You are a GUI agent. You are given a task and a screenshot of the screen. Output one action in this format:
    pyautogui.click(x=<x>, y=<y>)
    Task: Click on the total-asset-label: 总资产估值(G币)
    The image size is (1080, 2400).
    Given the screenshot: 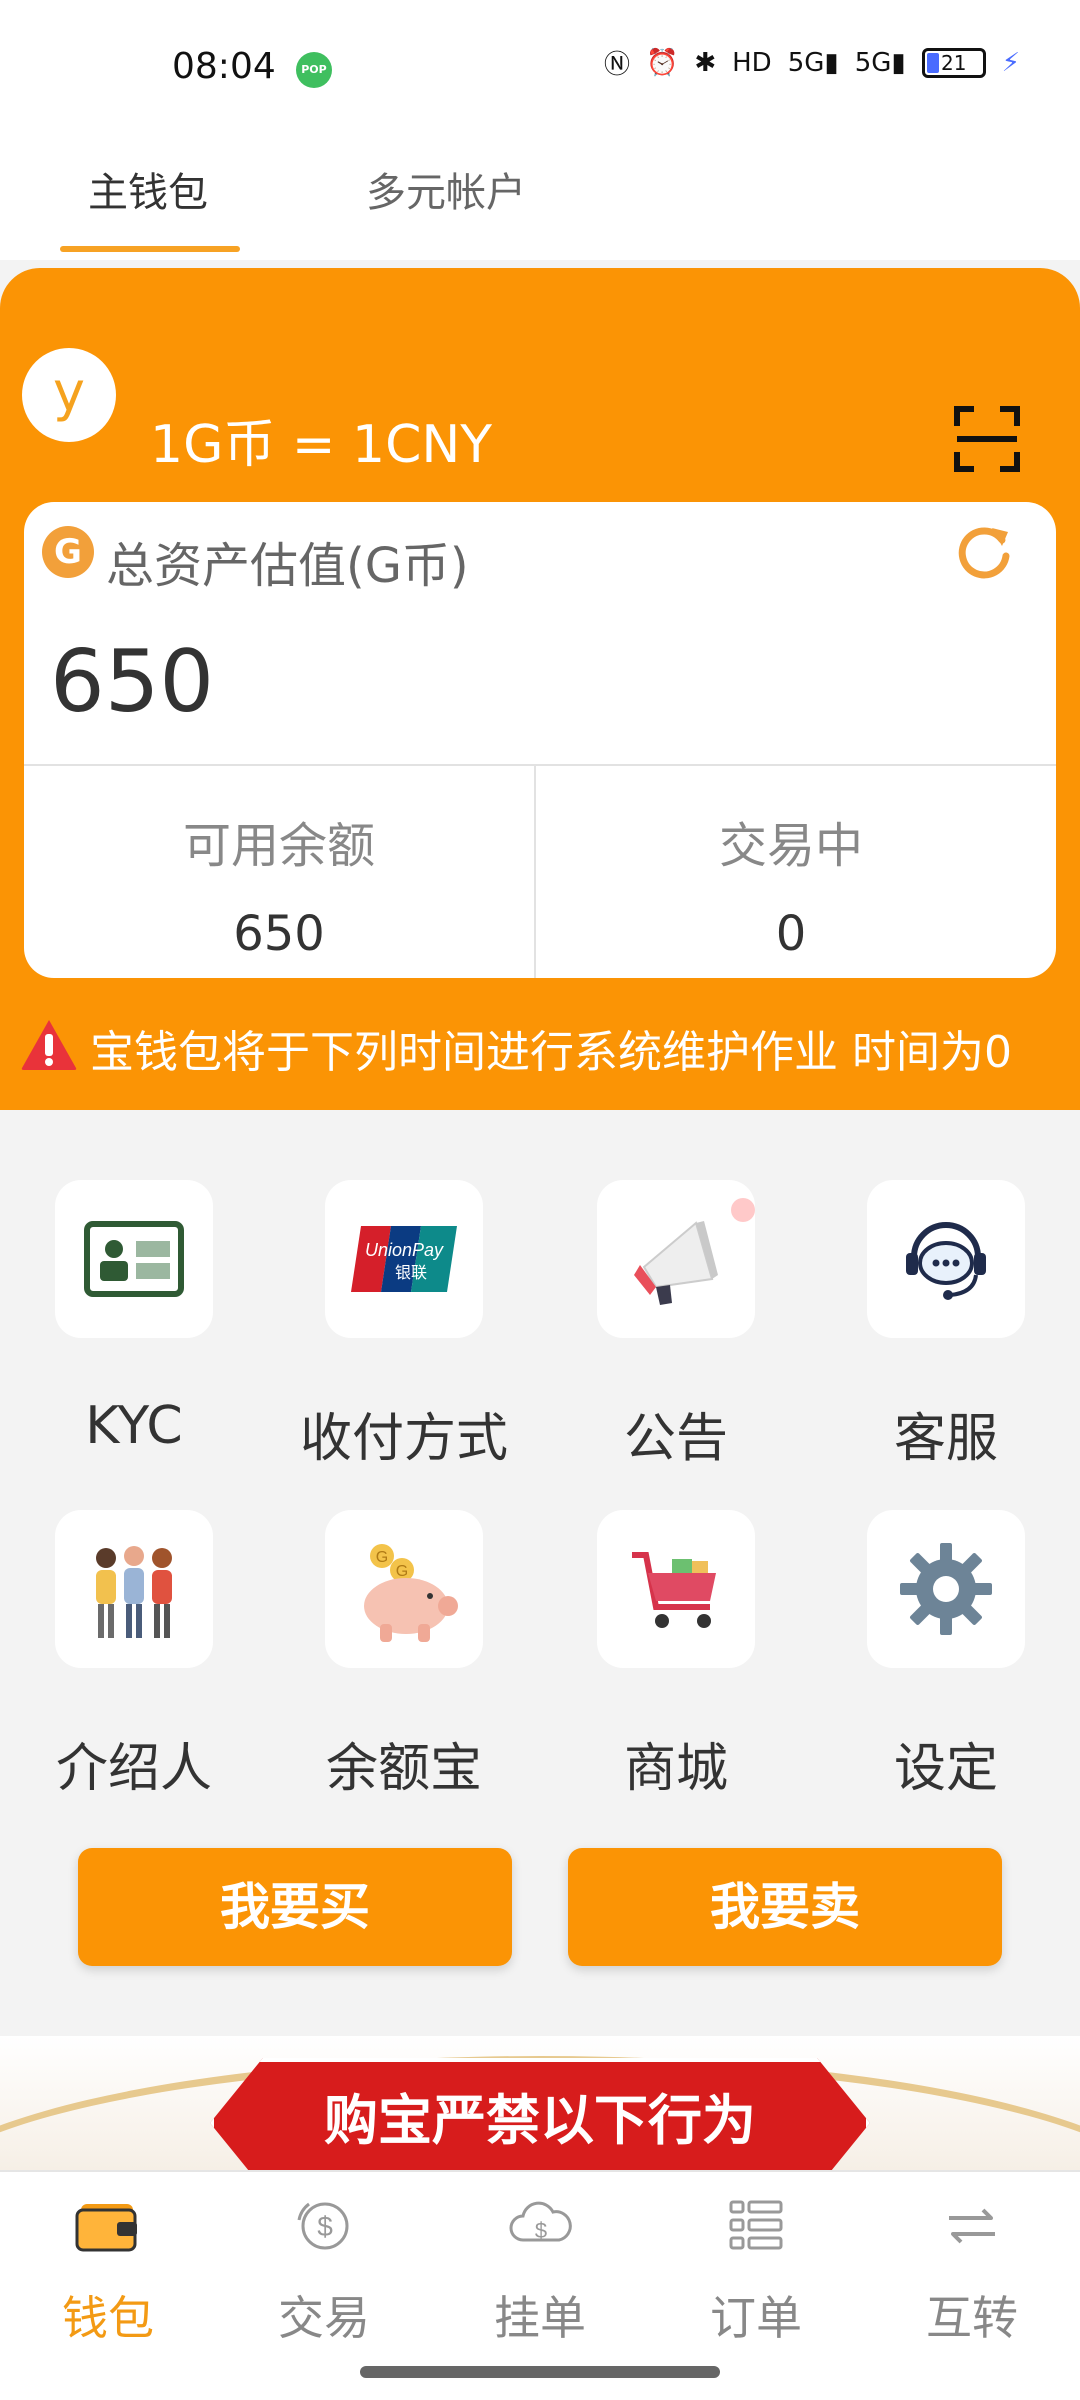 What is the action you would take?
    pyautogui.click(x=287, y=566)
    